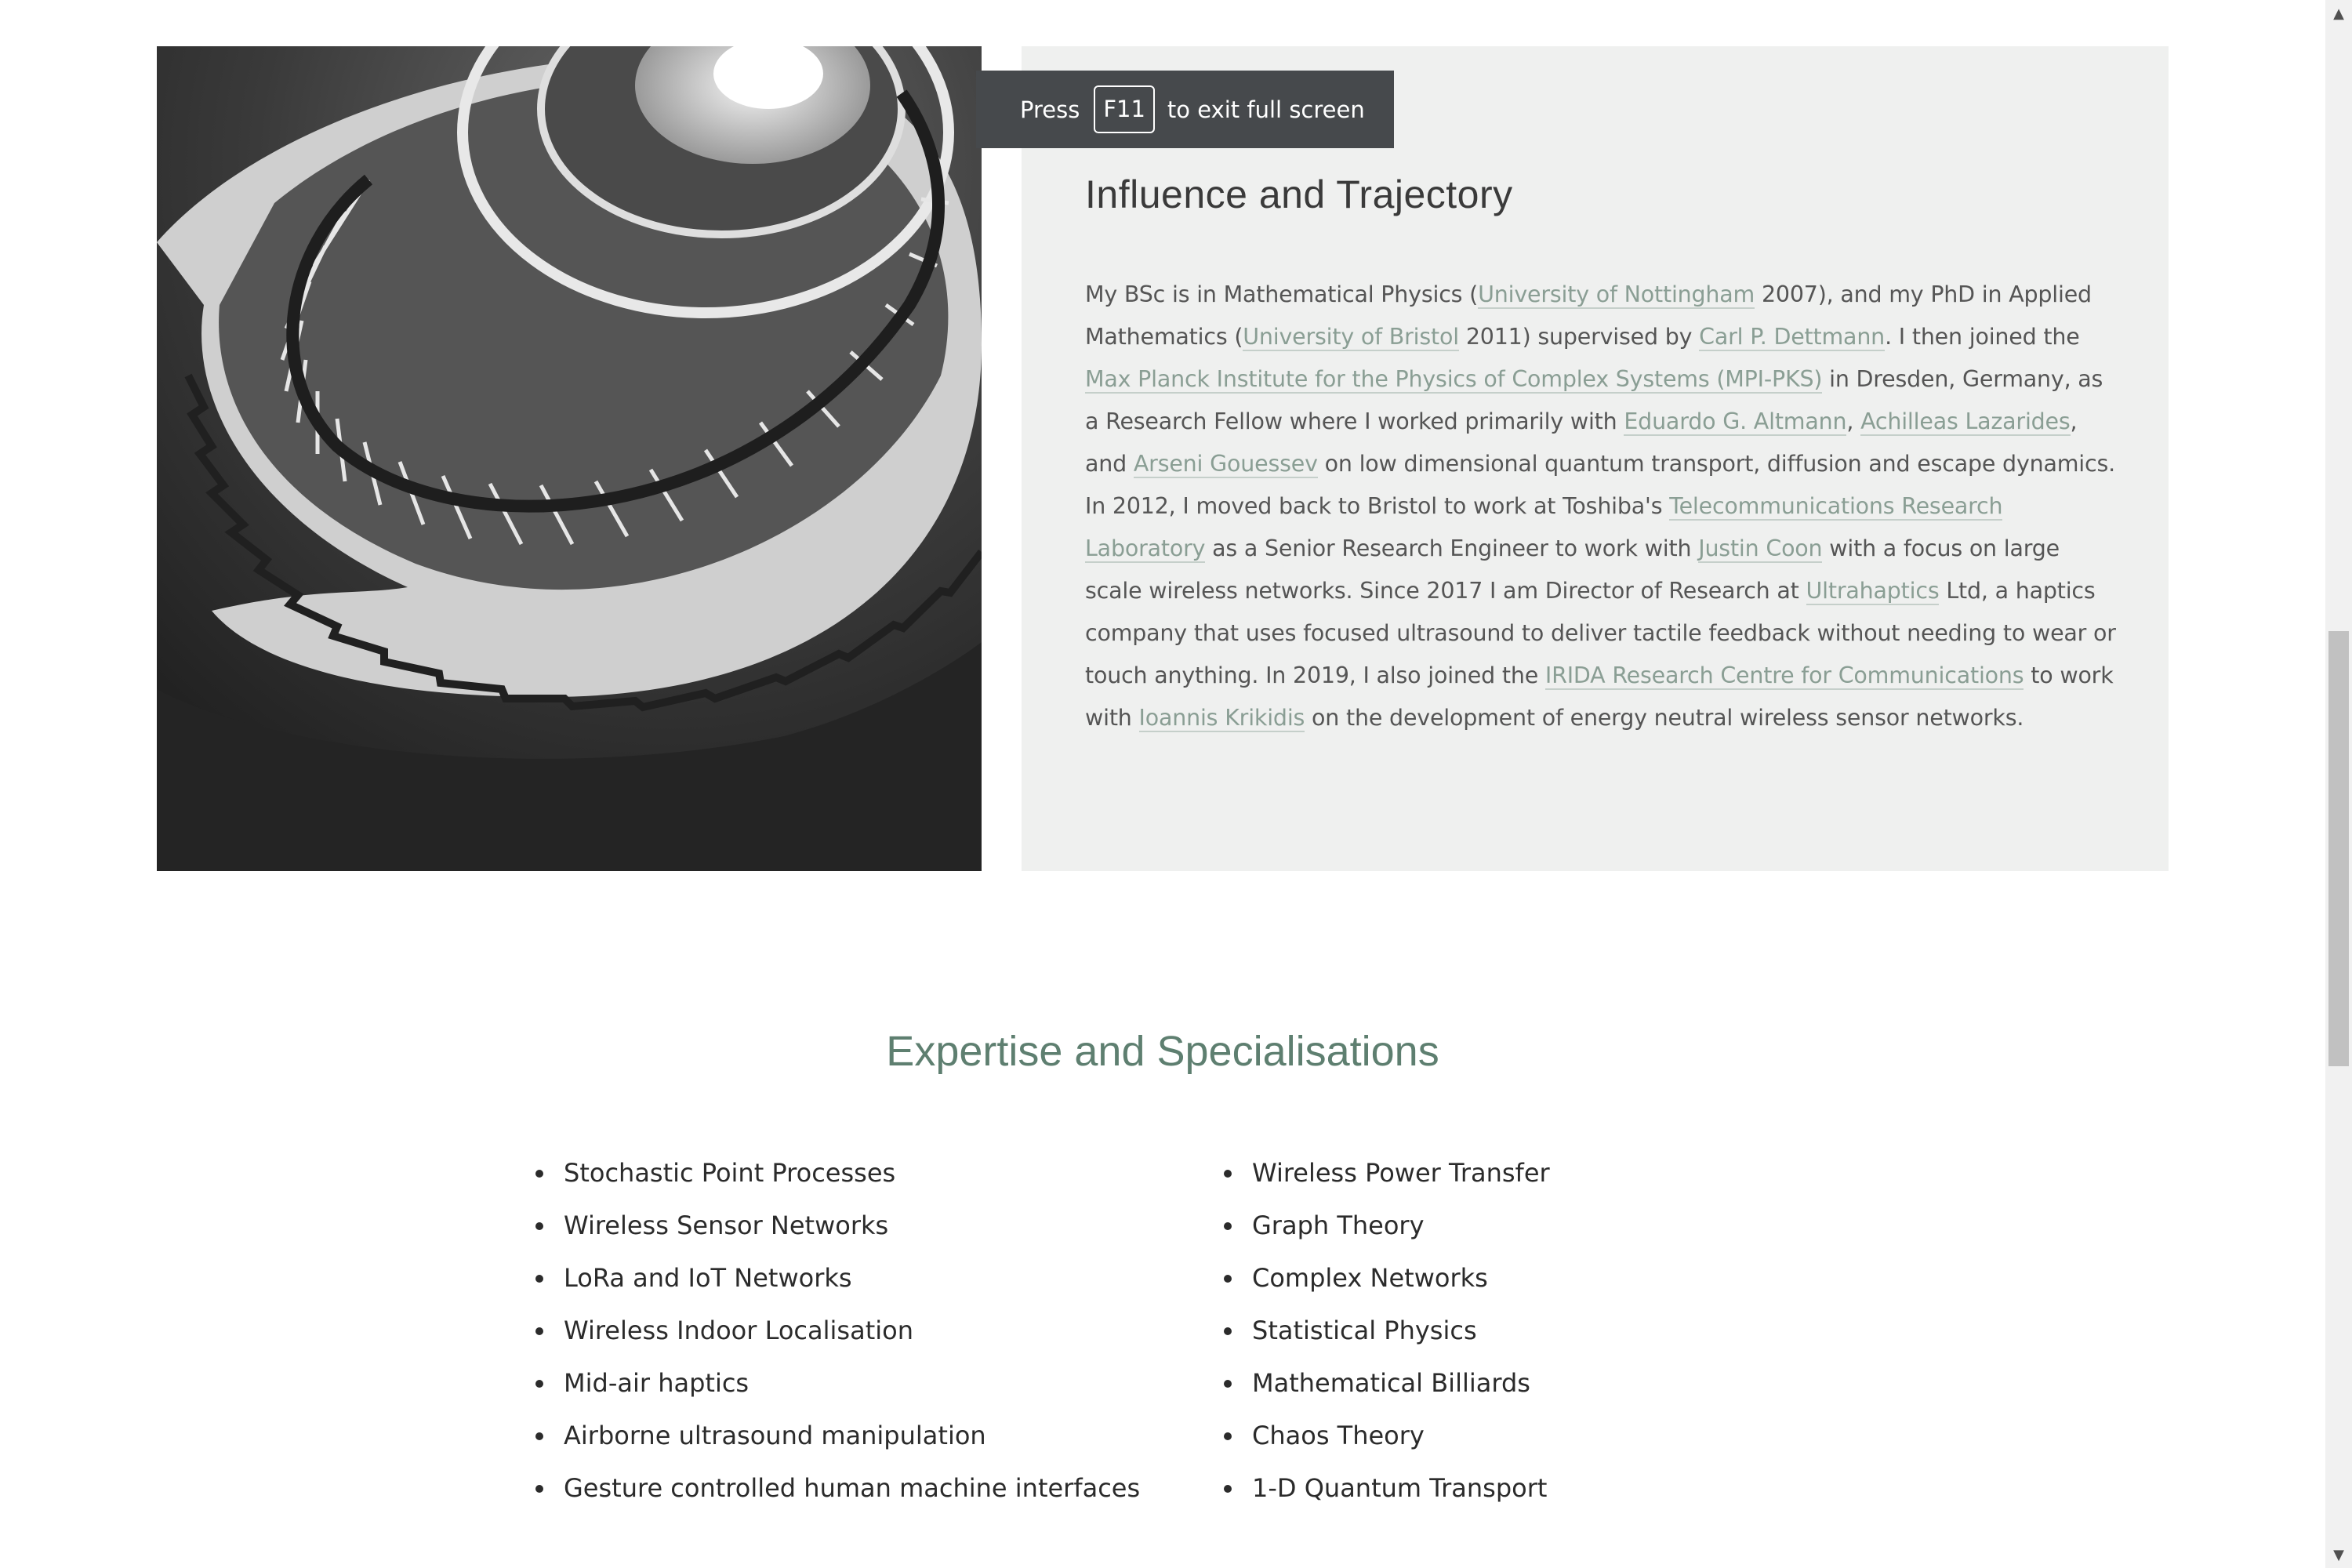  What do you see at coordinates (1387, 1177) in the screenshot?
I see `list-item: Wireless Power Transfer` at bounding box center [1387, 1177].